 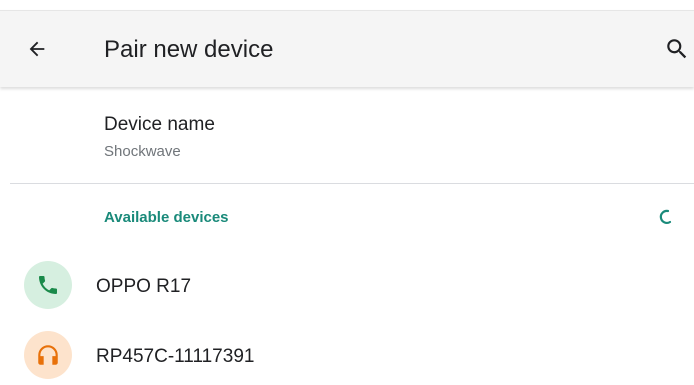 I want to click on headset-icon, so click(x=48, y=355).